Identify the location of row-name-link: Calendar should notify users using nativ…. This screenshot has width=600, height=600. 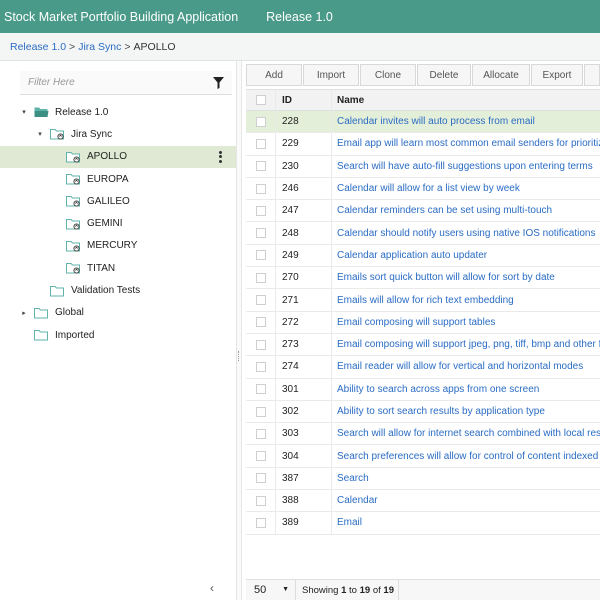
(466, 232).